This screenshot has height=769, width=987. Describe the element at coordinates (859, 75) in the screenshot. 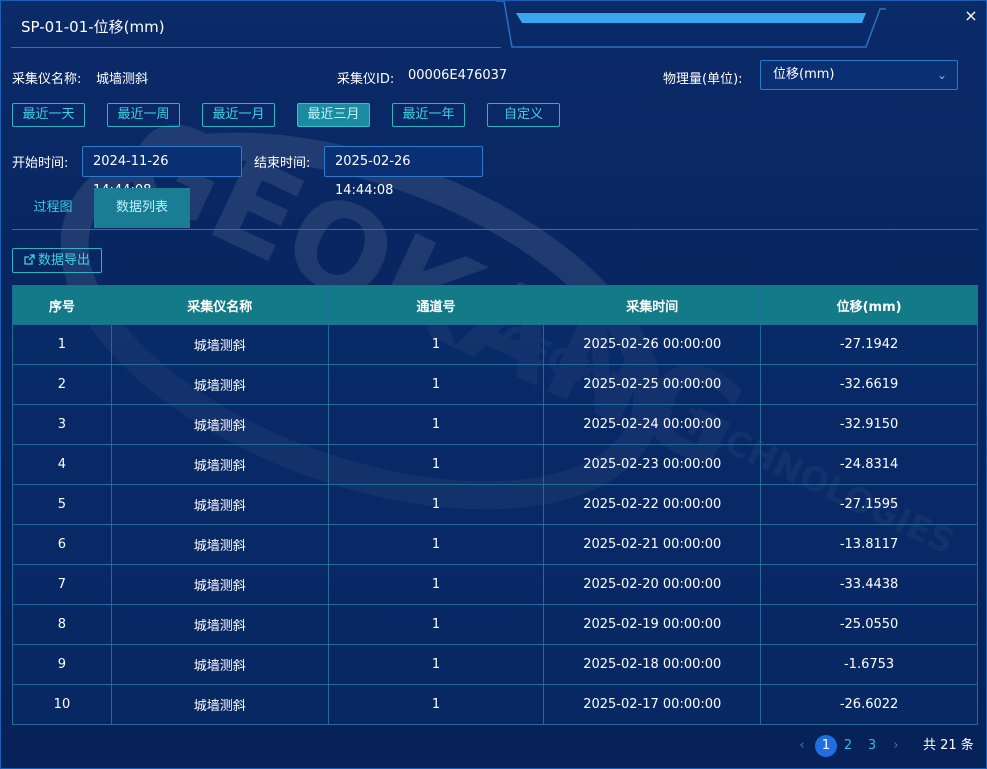

I see `unit-select: 位移(mm) ⌄` at that location.